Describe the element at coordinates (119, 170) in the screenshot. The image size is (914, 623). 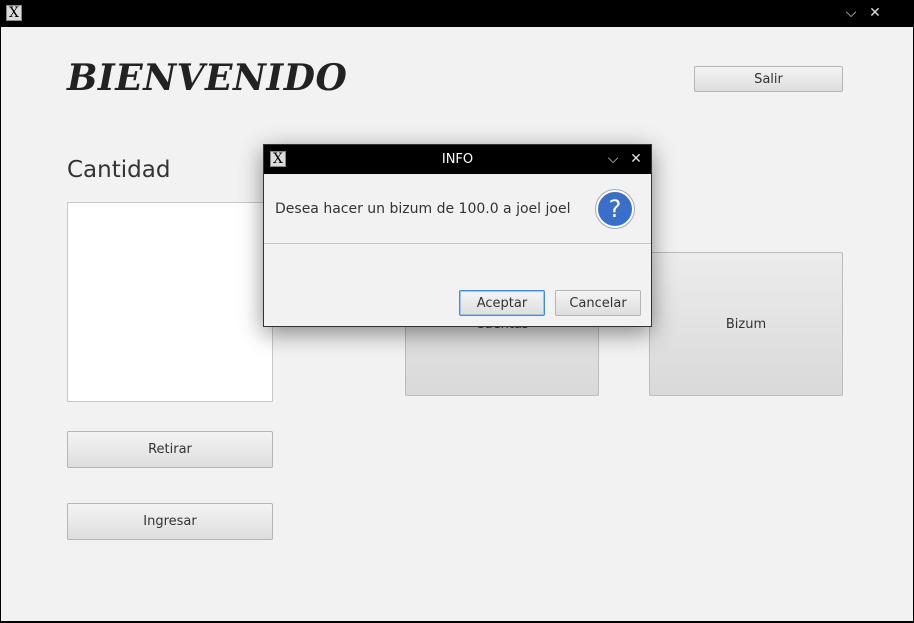
I see `cantidad-label: Cantidad` at that location.